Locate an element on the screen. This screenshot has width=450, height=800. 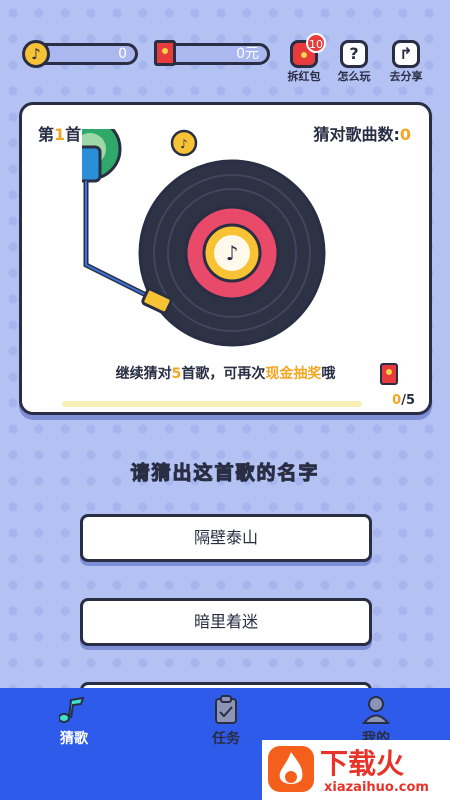
hint-suffix: 哦 is located at coordinates (328, 374).